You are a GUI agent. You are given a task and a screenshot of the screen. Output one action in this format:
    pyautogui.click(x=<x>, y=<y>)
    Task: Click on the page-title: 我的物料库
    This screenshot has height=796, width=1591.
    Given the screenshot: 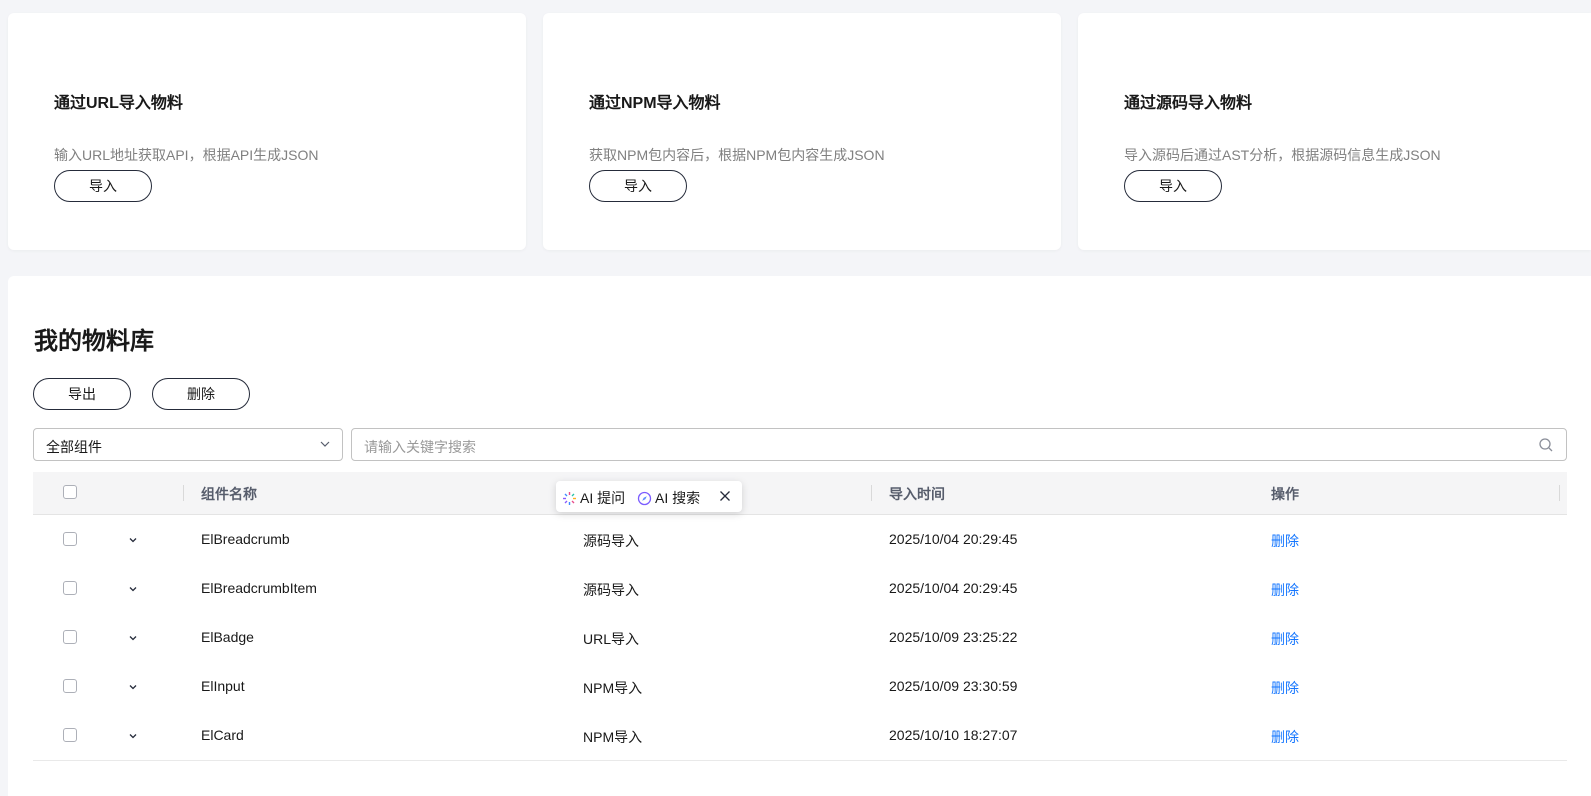 What is the action you would take?
    pyautogui.click(x=94, y=341)
    